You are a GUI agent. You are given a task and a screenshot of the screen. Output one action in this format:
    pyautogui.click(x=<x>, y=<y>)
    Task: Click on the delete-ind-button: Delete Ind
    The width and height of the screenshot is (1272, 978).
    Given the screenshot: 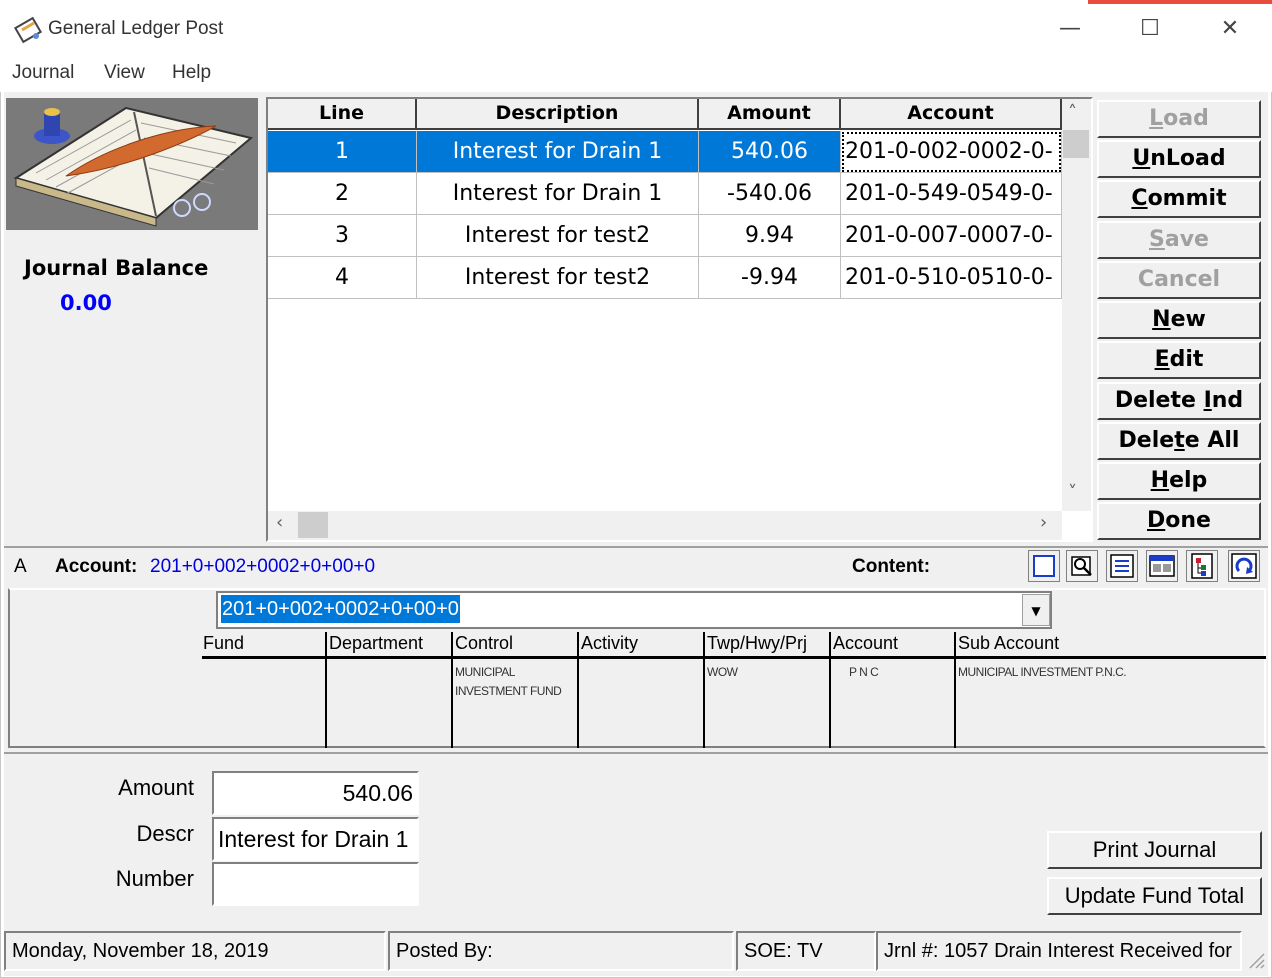 What is the action you would take?
    pyautogui.click(x=1179, y=401)
    